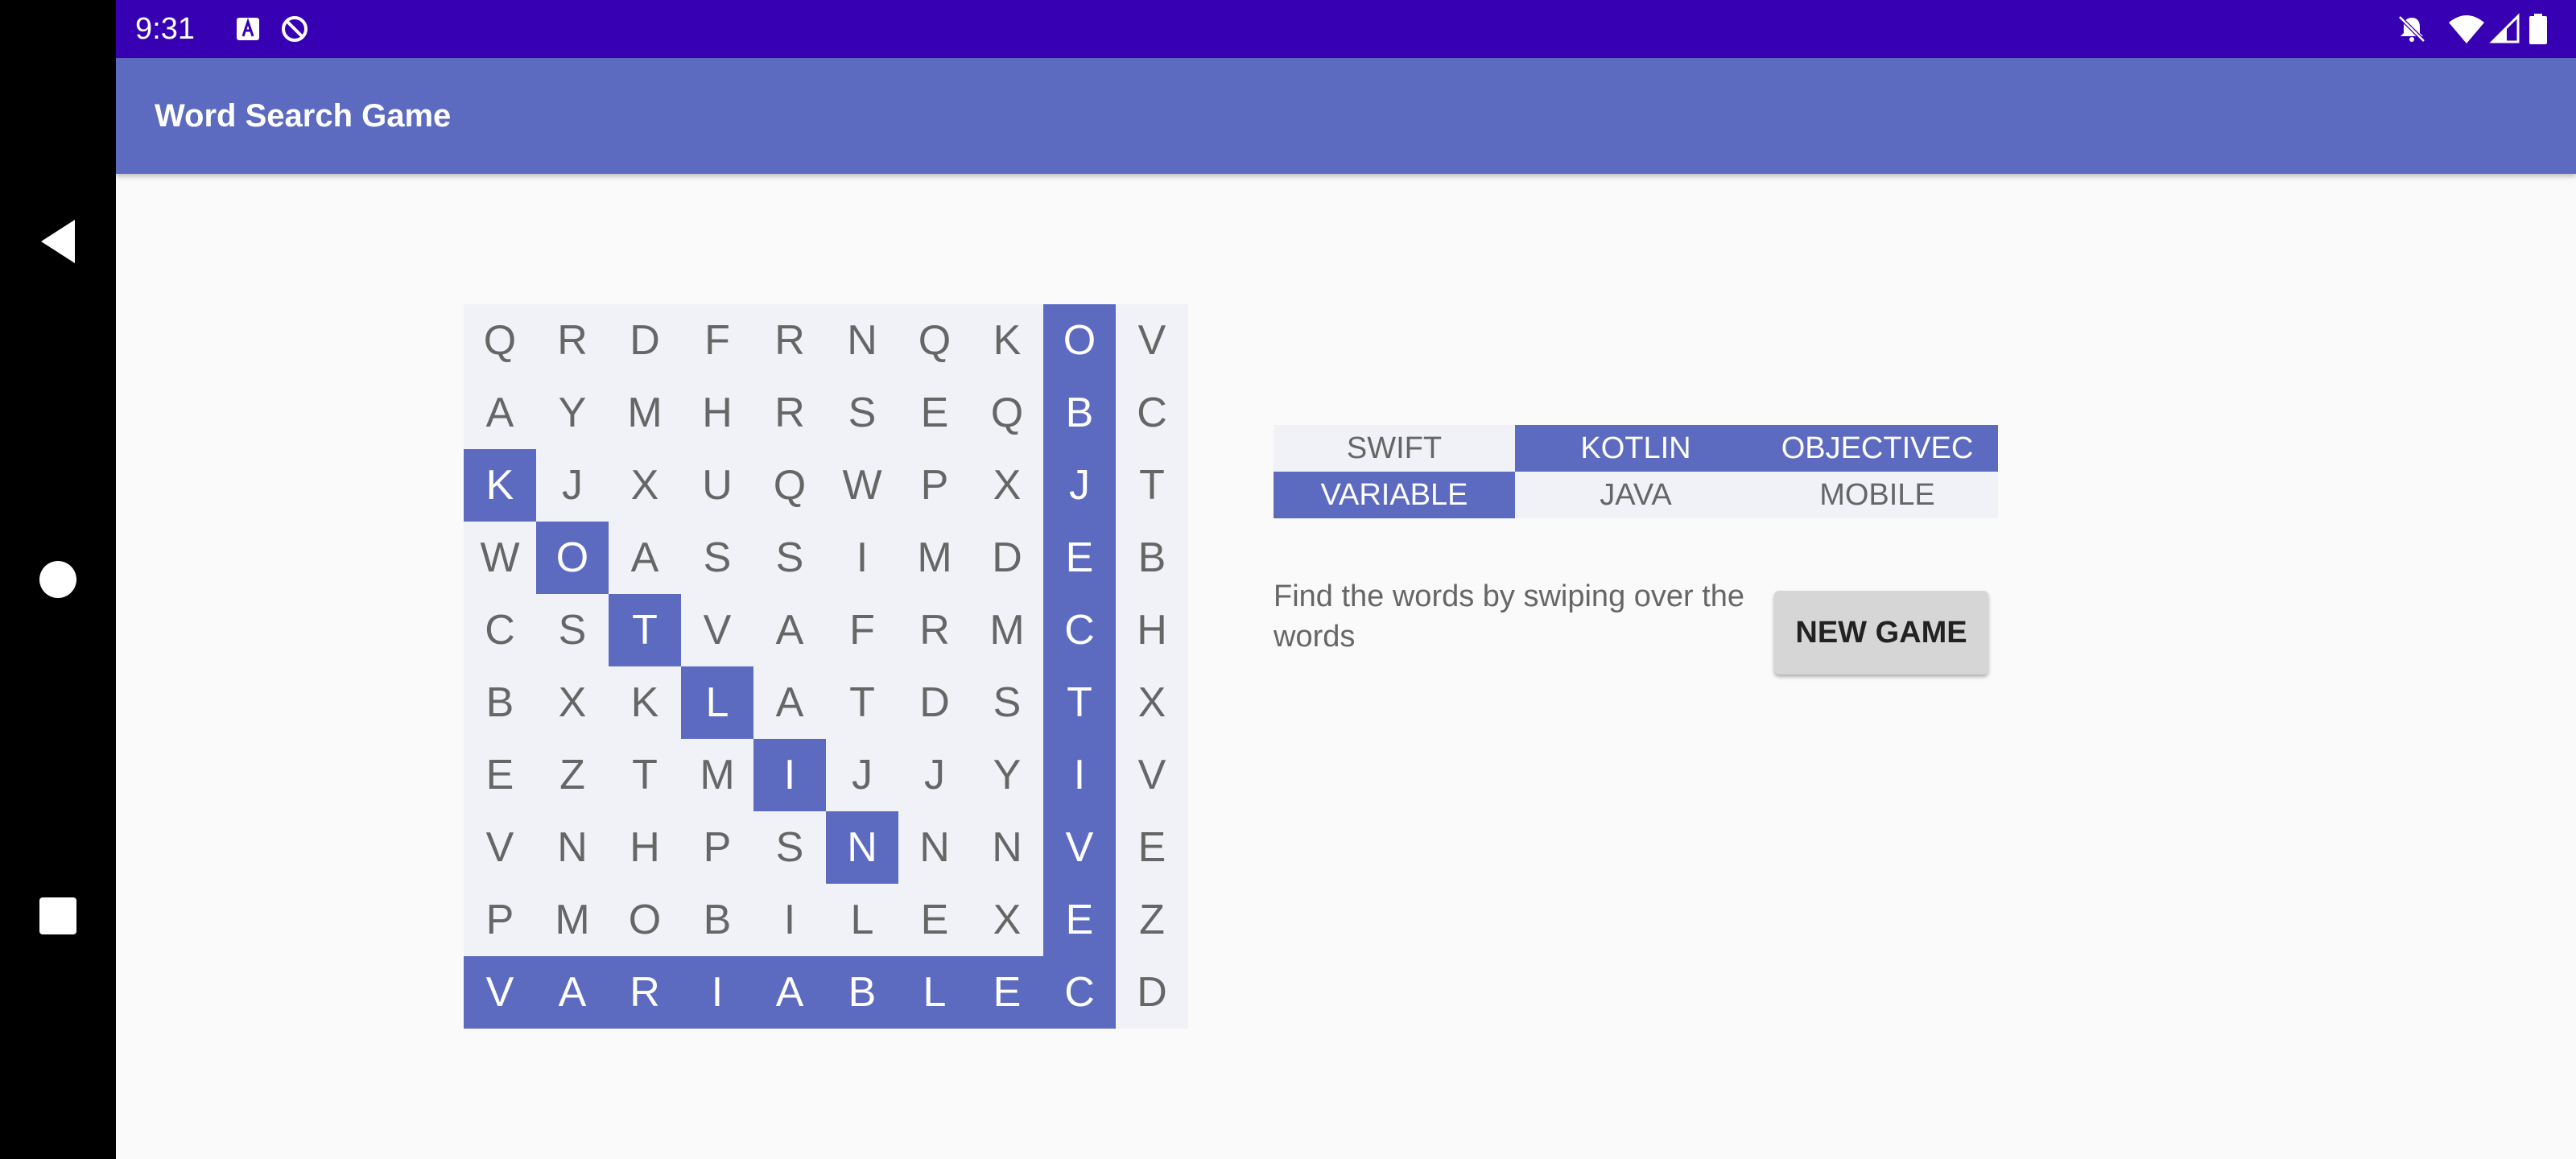 The width and height of the screenshot is (2576, 1159). I want to click on back-button, so click(58, 241).